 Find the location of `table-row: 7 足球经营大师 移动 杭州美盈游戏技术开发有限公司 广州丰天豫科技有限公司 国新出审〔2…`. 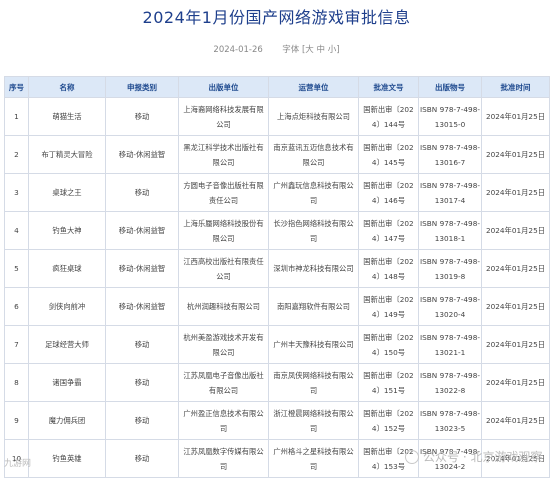

table-row: 7 足球经营大师 移动 杭州美盈游戏技术开发有限公司 广州丰天豫科技有限公司 国新出审〔2… is located at coordinates (277, 344).